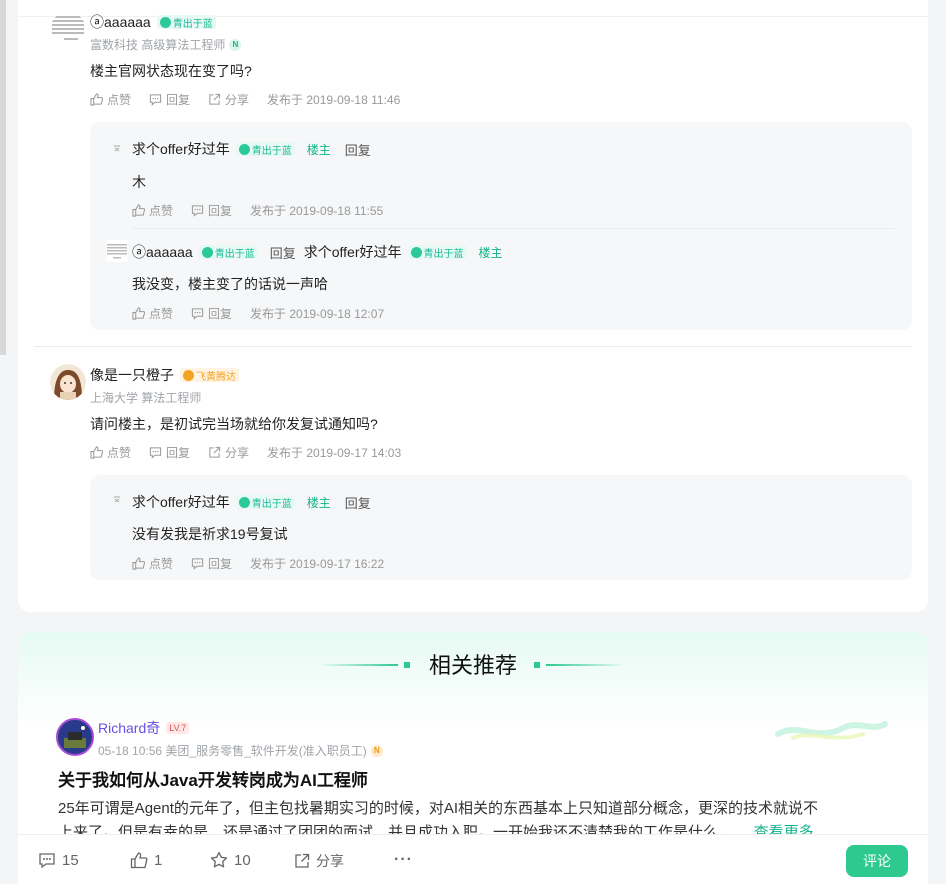 This screenshot has width=946, height=884. I want to click on recommend-title: 相关推荐, so click(472, 665).